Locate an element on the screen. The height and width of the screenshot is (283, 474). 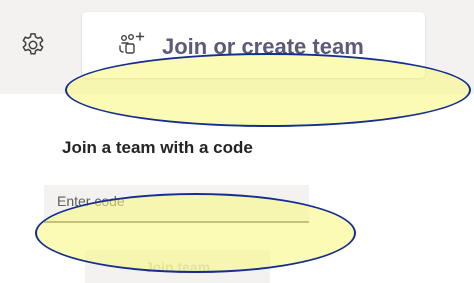
join-or-create-team-label: Join or create team is located at coordinates (263, 46).